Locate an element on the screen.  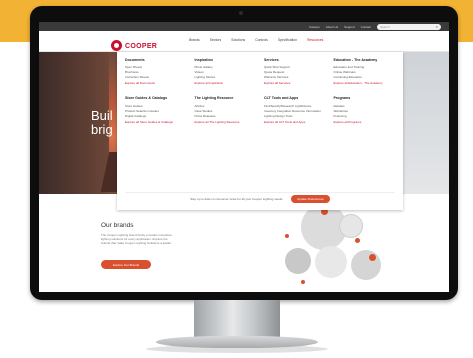
mega-column-title: CLT Tools and Apps is located at coordinates (281, 98).